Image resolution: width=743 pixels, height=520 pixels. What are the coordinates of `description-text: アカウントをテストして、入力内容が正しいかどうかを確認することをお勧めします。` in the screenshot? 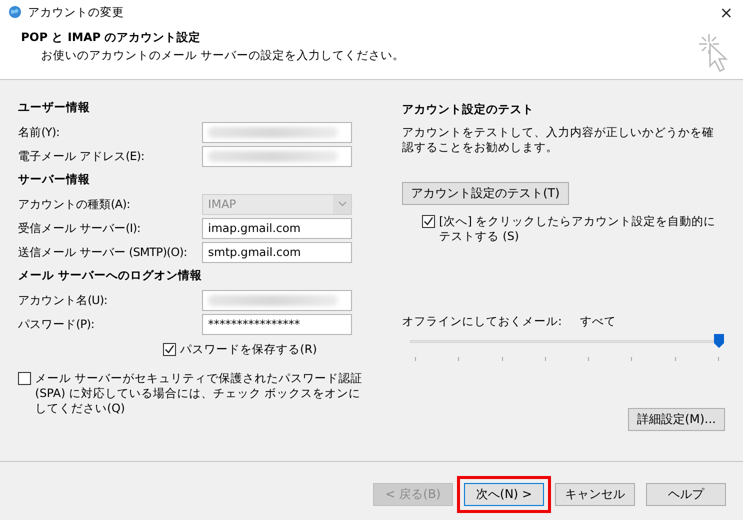 It's located at (558, 140).